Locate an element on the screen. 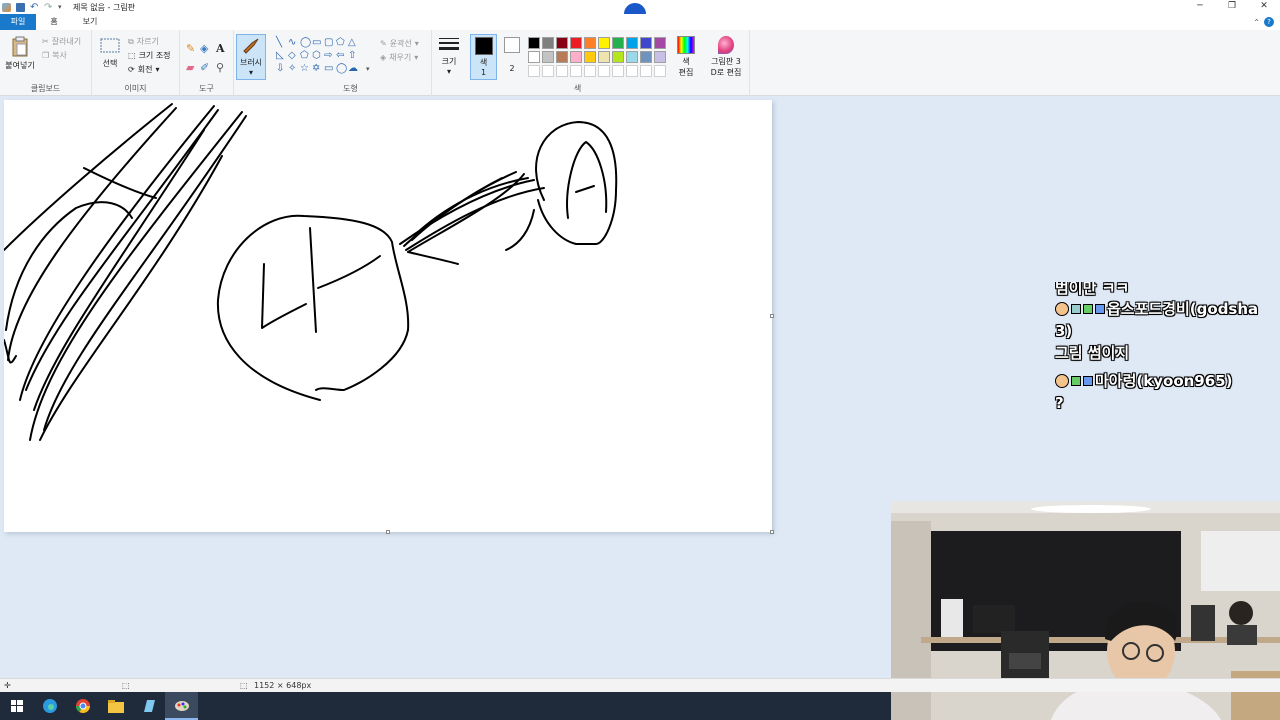  copy-button: ❐ 복사 is located at coordinates (54, 55).